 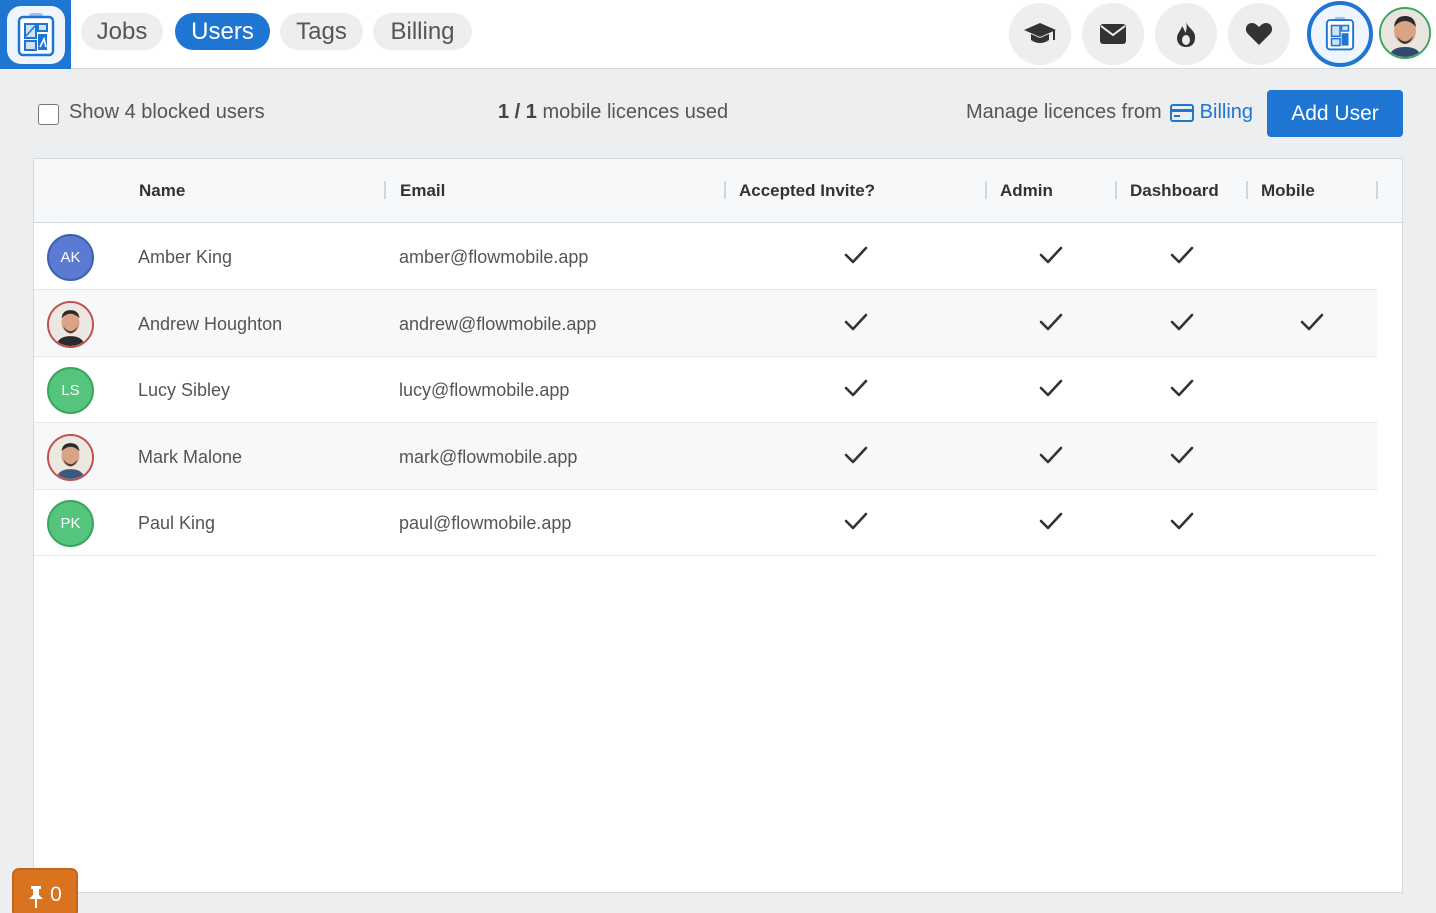 What do you see at coordinates (45, 890) in the screenshot?
I see `pinned-items-badge: 0` at bounding box center [45, 890].